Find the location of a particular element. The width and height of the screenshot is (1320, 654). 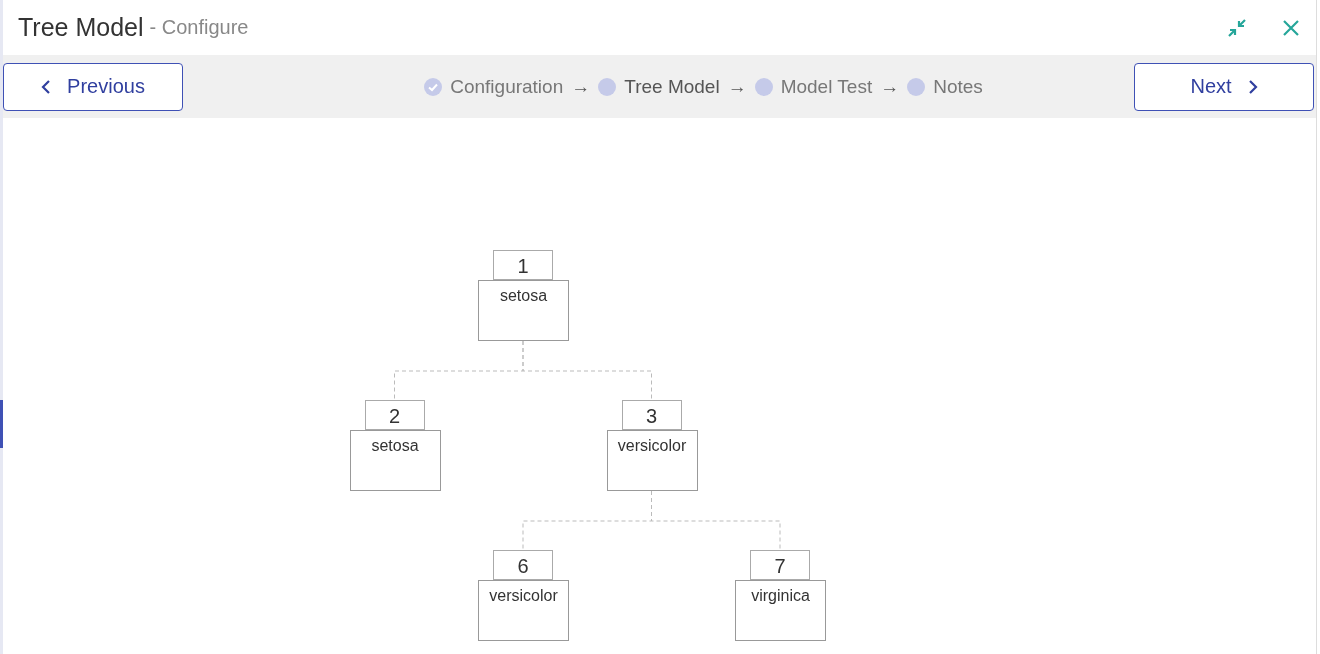

previous-button: Previous is located at coordinates (93, 86).